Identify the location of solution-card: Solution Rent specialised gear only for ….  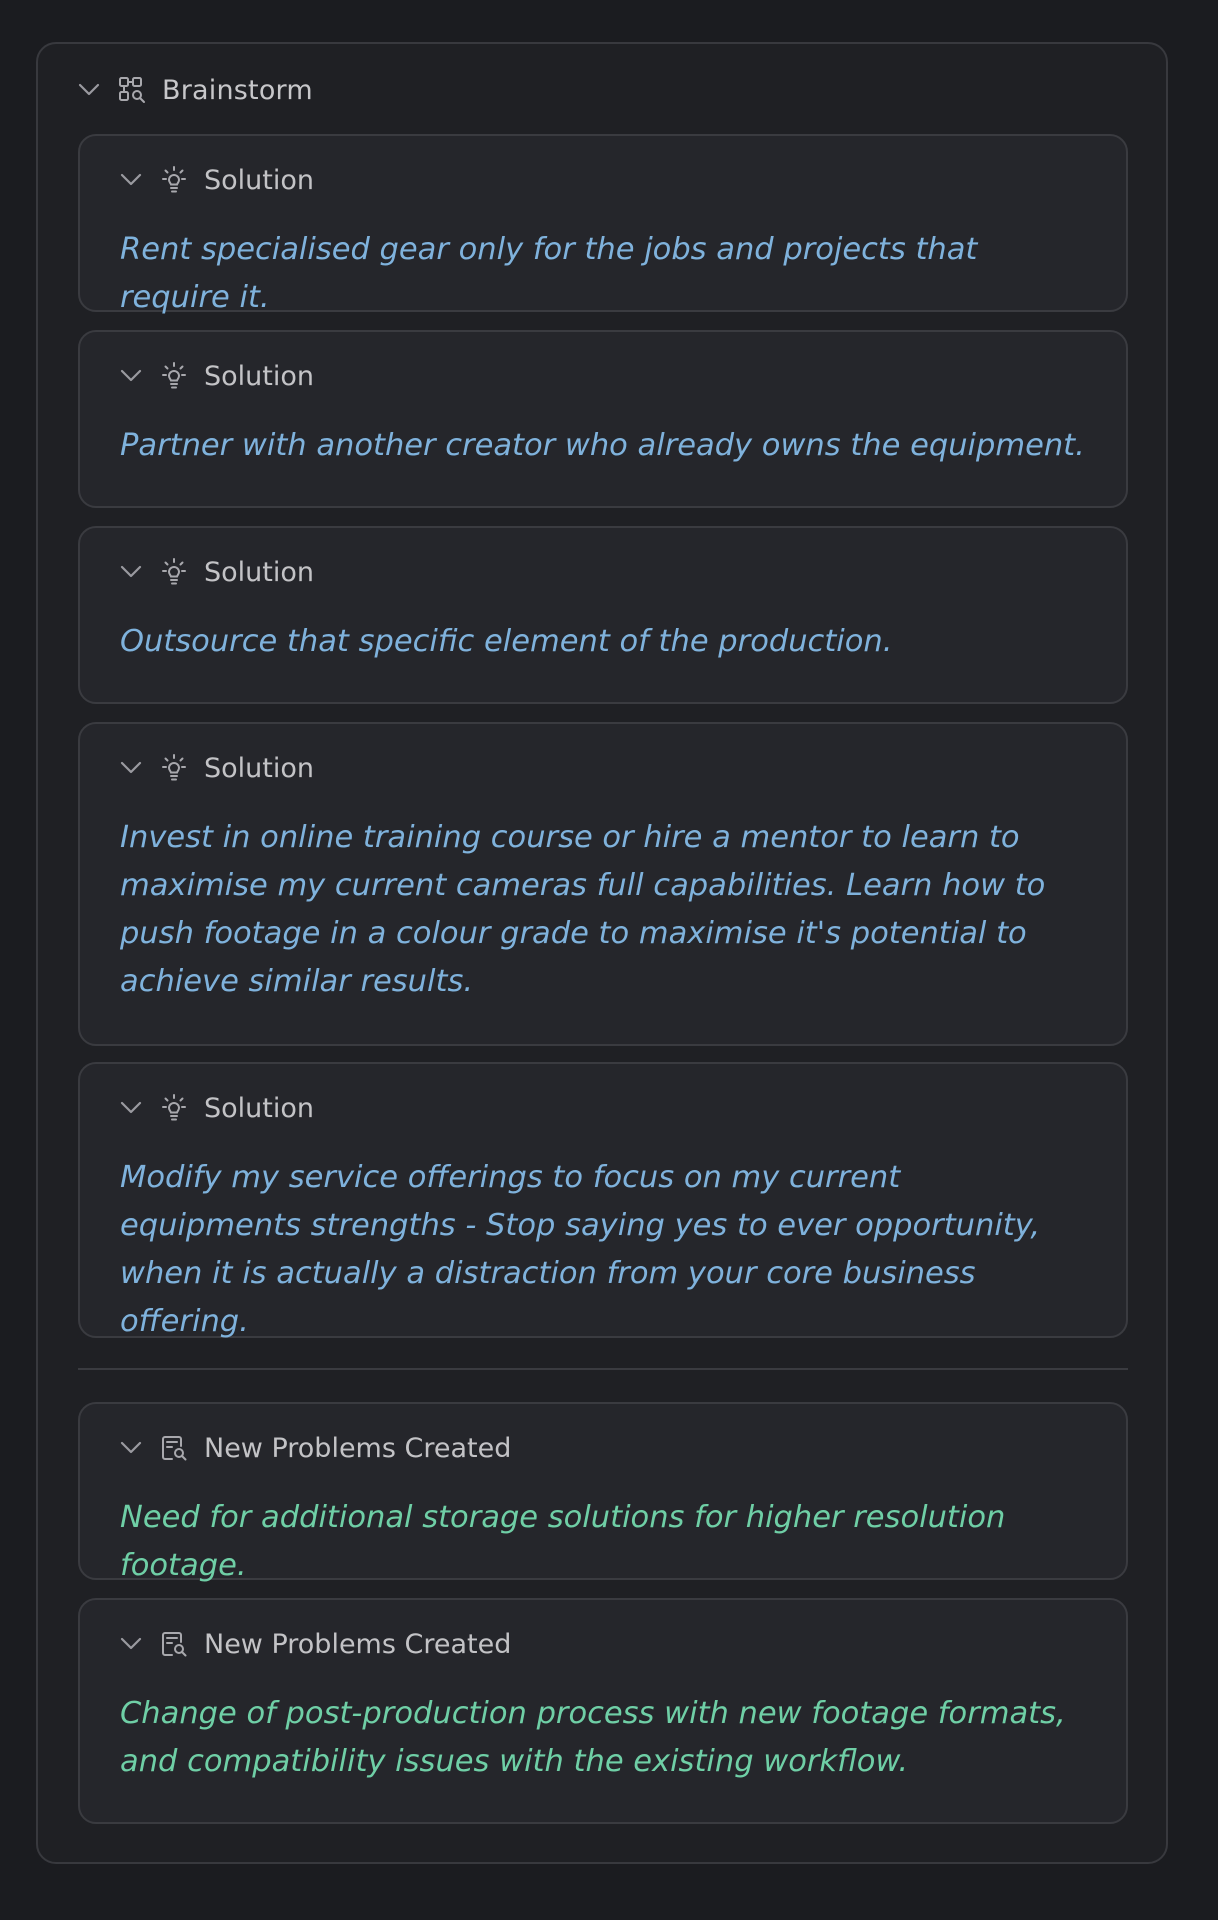
(603, 224).